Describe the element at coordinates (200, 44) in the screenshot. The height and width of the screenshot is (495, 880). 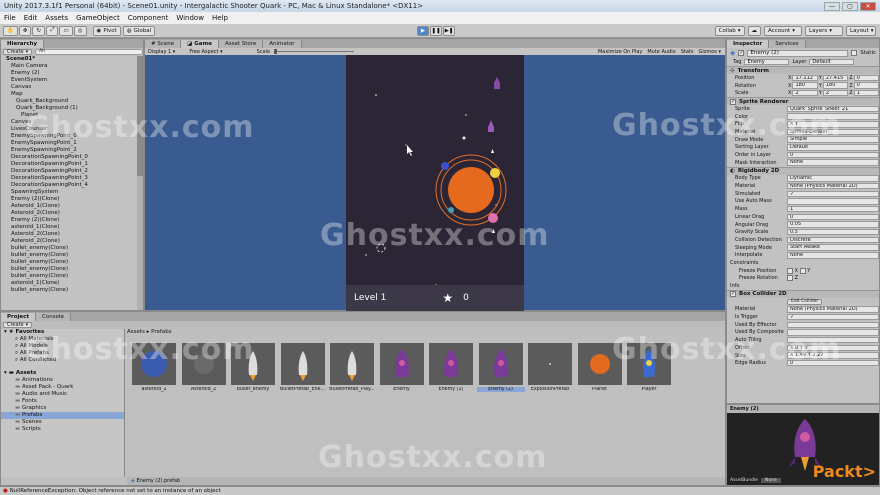
I see `tab-game: ◪ Game` at that location.